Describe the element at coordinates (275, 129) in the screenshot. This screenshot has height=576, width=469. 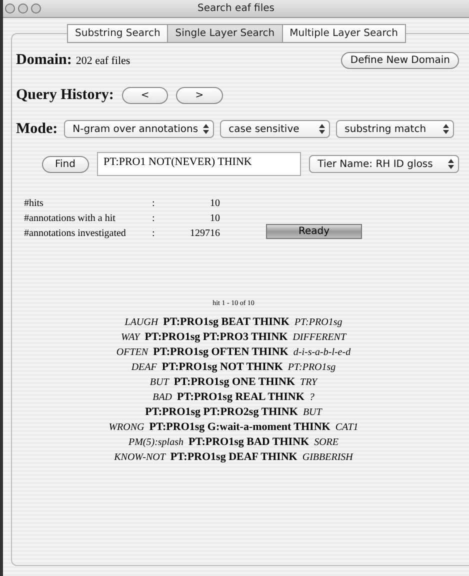
I see `mode-select: case sensitive` at that location.